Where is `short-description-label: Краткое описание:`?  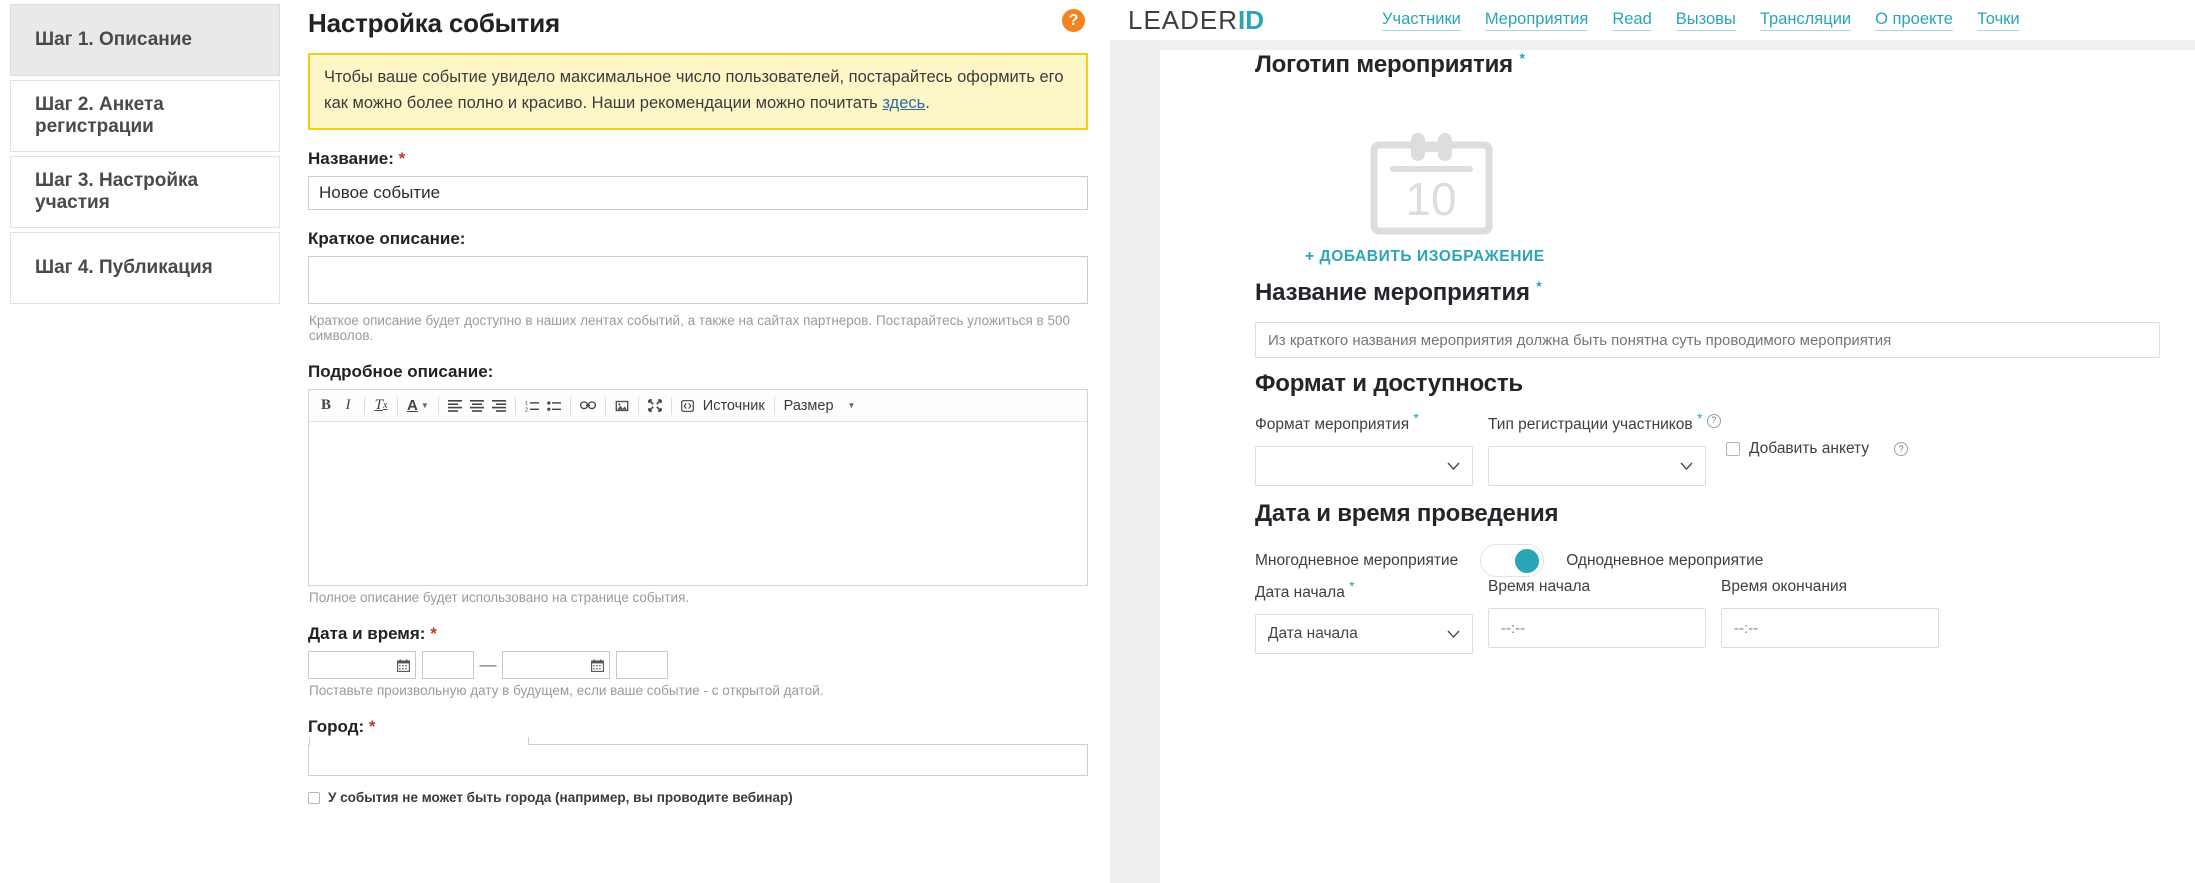
short-description-label: Краткое описание: is located at coordinates (699, 239).